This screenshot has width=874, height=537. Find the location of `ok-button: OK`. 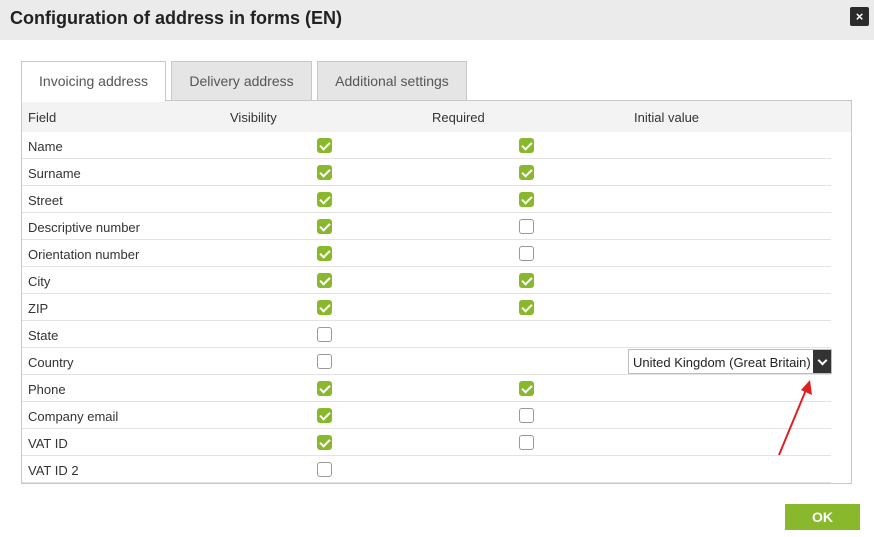

ok-button: OK is located at coordinates (822, 517).